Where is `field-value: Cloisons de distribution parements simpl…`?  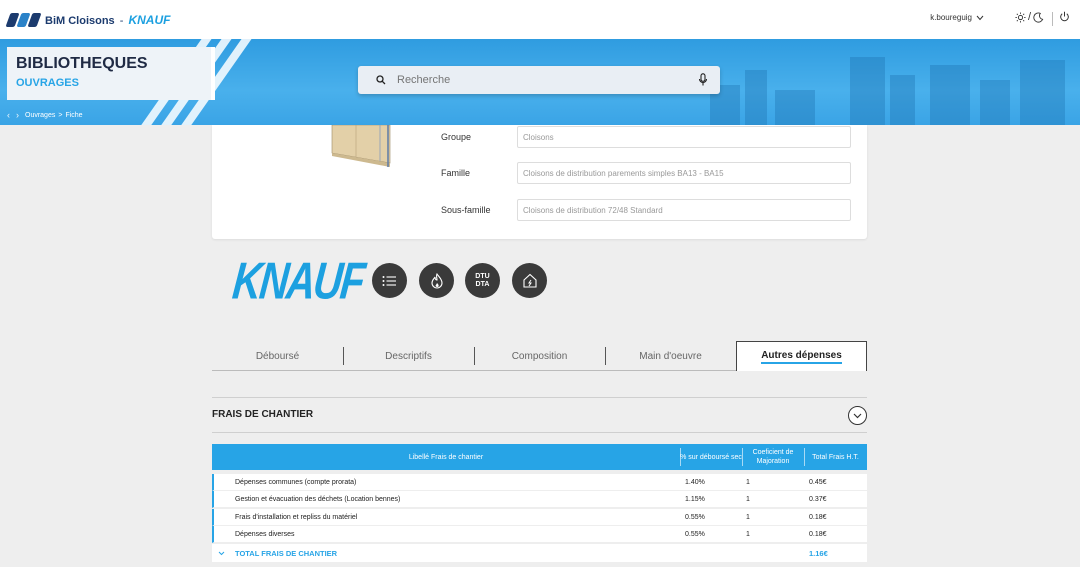 field-value: Cloisons de distribution parements simpl… is located at coordinates (684, 173).